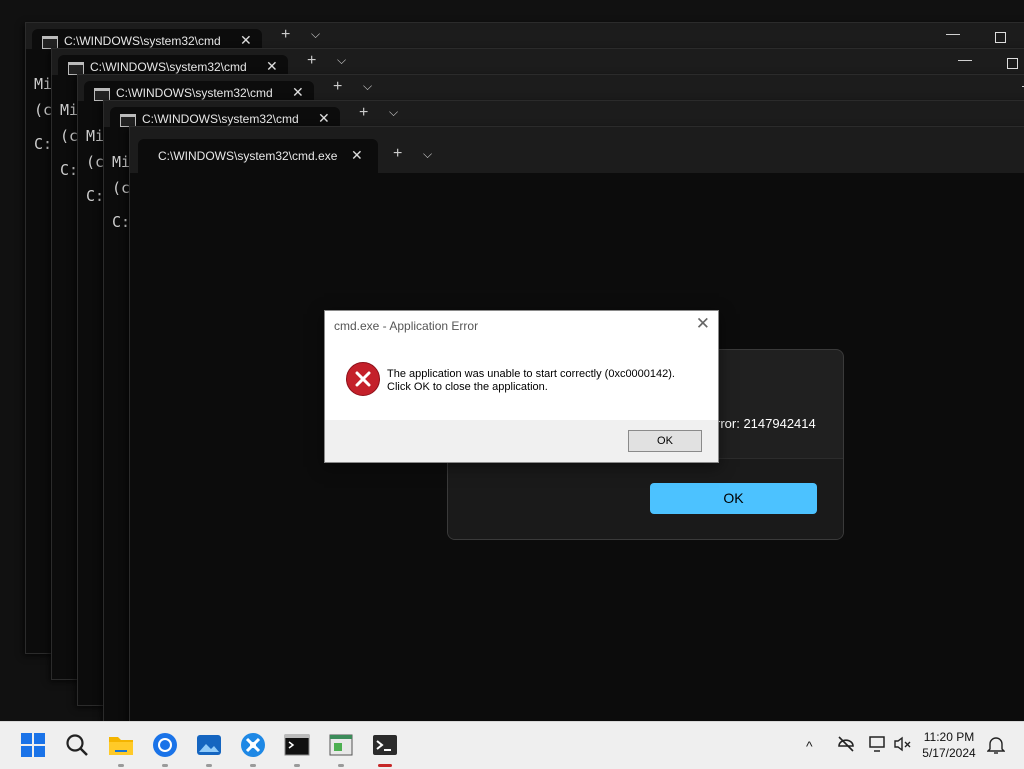  What do you see at coordinates (878, 744) in the screenshot?
I see `display-icon` at bounding box center [878, 744].